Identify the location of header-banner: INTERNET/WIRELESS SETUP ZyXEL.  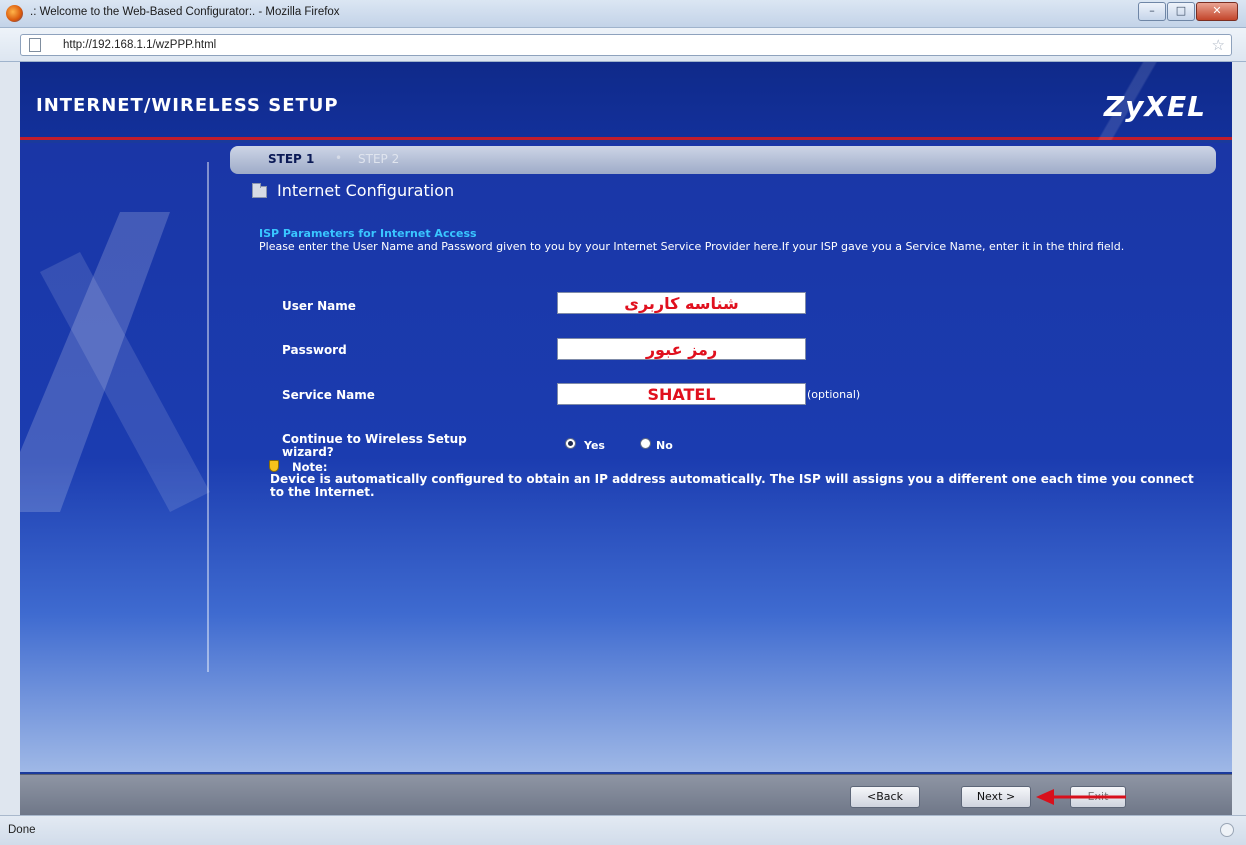
(626, 101).